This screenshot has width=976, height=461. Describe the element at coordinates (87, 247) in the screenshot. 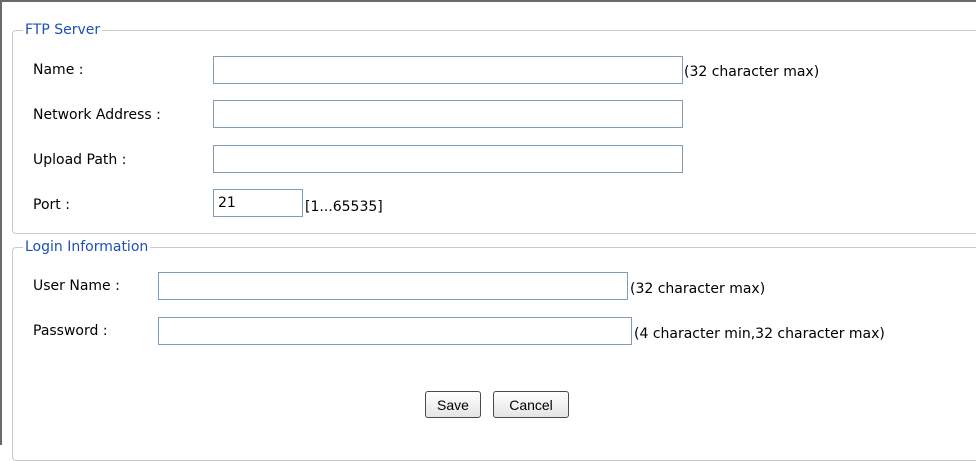

I see `login-information-legend: Login Information` at that location.